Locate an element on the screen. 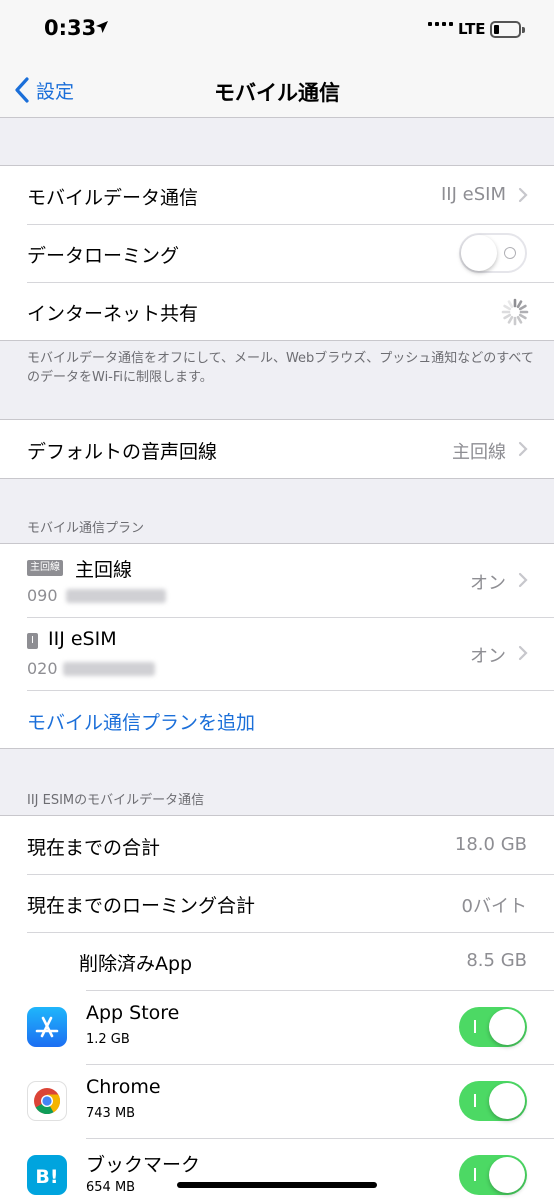 The image size is (554, 1200). plan-number: 090 is located at coordinates (42, 595).